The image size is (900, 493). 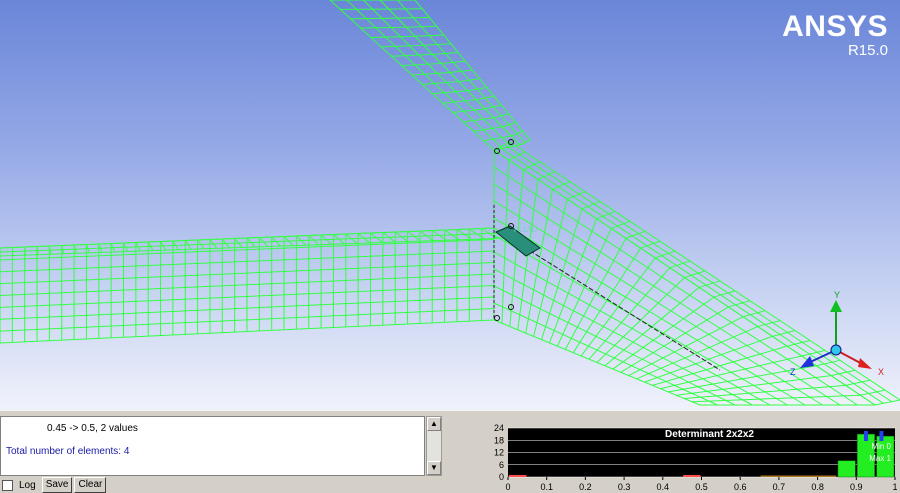 What do you see at coordinates (856, 487) in the screenshot?
I see `x-tick-label: 0.9` at bounding box center [856, 487].